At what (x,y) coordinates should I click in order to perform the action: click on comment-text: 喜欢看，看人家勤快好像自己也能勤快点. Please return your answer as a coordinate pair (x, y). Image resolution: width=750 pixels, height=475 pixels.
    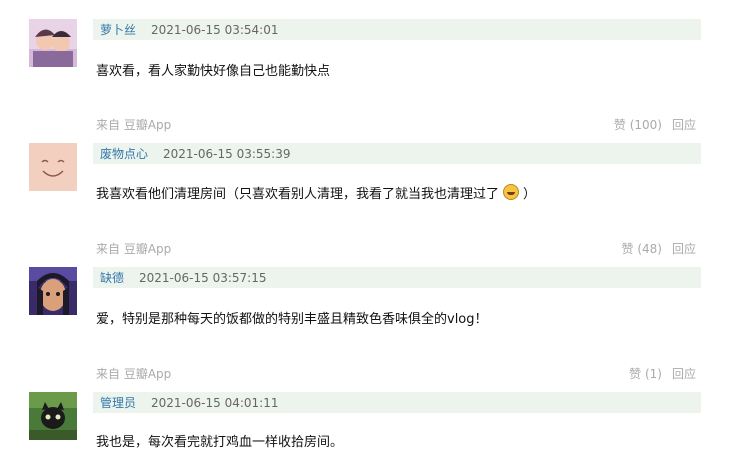
    Looking at the image, I should click on (213, 71).